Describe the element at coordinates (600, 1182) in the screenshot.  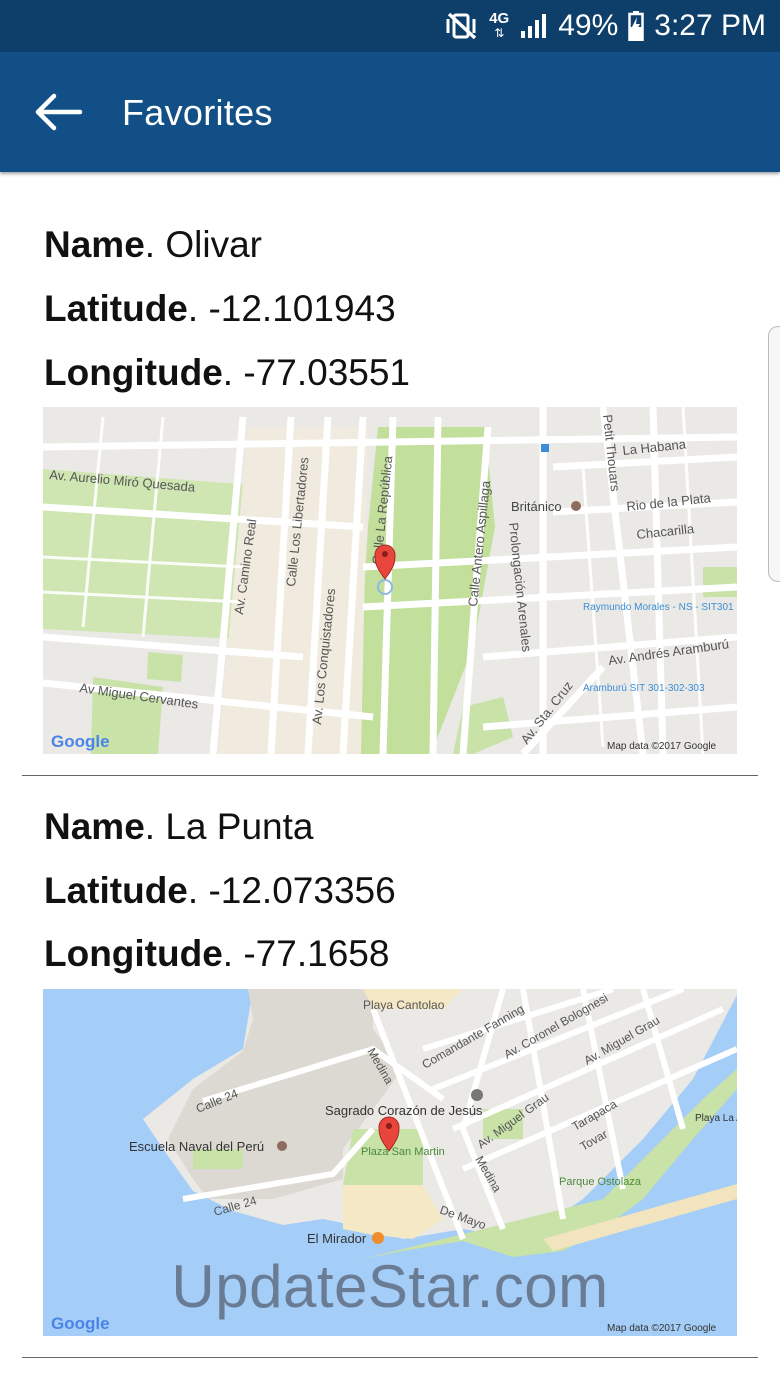
I see `map-poi-label: Parque Ostolaza` at that location.